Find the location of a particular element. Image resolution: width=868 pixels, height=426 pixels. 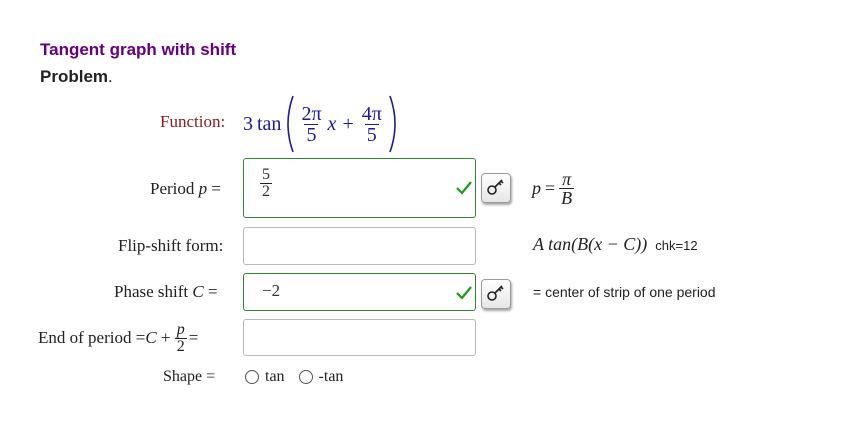

problem-label: Problem is located at coordinates (74, 76).